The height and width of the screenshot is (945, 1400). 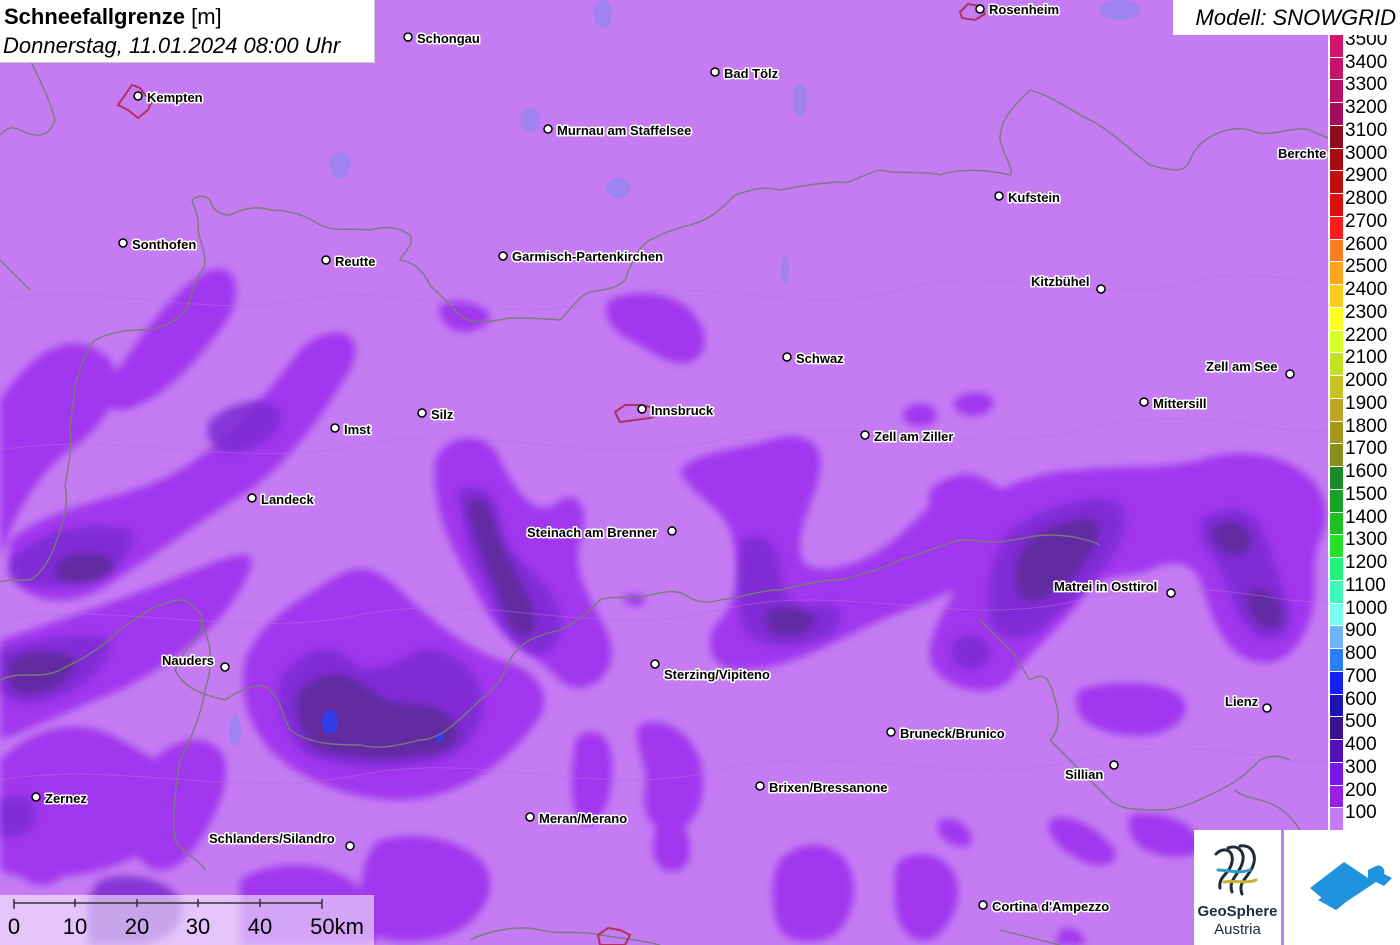 I want to click on city-label-meran: Meran/Merano, so click(x=583, y=818).